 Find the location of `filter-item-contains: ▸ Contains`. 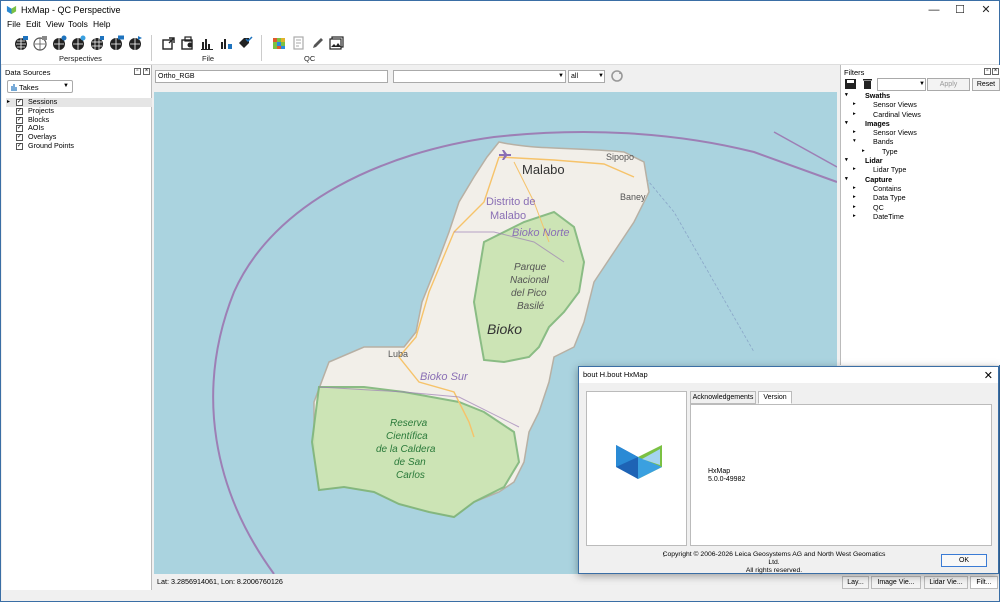

filter-item-contains: ▸ Contains is located at coordinates (920, 188).